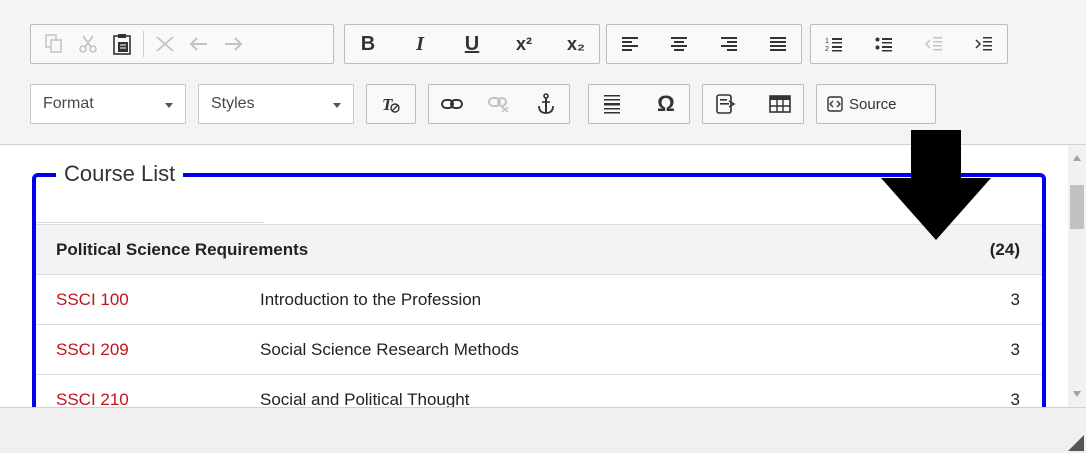 The image size is (1086, 453). I want to click on course-code-cell: SSCI 210, so click(148, 391).